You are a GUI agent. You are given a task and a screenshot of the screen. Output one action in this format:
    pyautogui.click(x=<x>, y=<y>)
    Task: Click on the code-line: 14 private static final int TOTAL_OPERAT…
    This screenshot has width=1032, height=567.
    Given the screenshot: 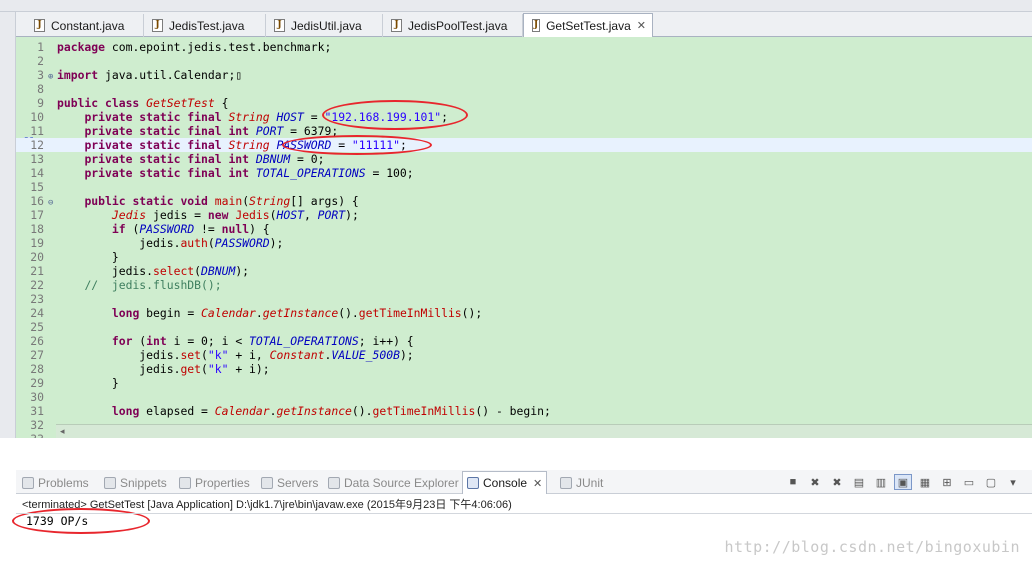 What is the action you would take?
    pyautogui.click(x=524, y=173)
    